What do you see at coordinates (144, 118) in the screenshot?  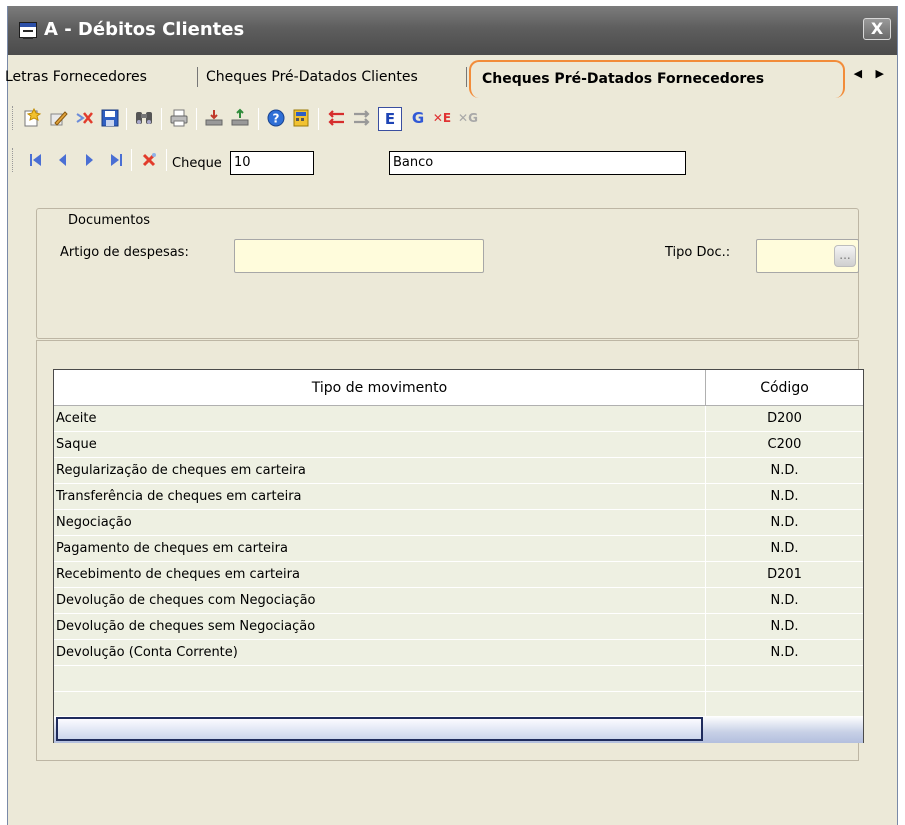 I see `search-binoculars-icon` at bounding box center [144, 118].